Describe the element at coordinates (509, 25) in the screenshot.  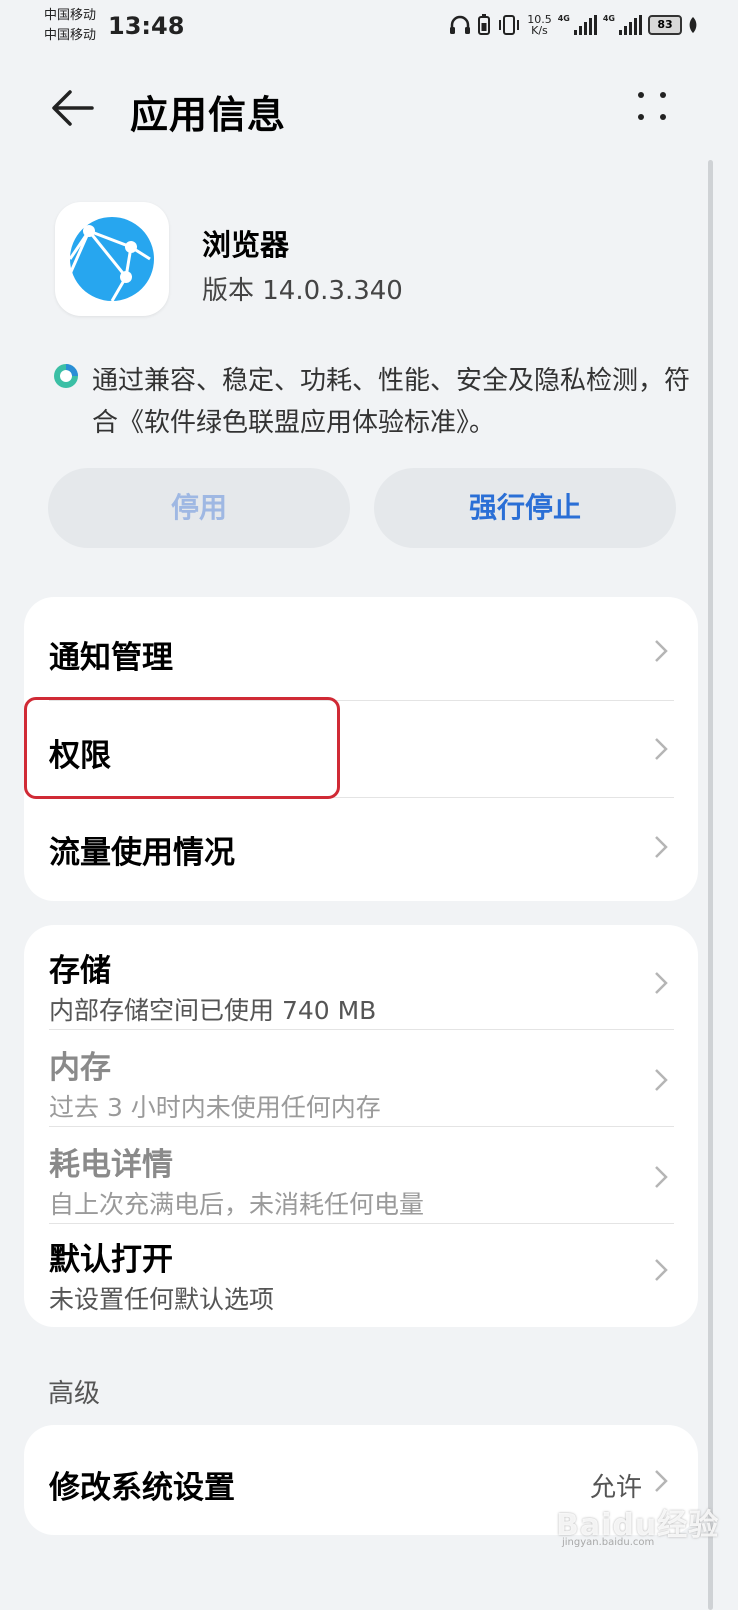
I see `vibrate-icon` at that location.